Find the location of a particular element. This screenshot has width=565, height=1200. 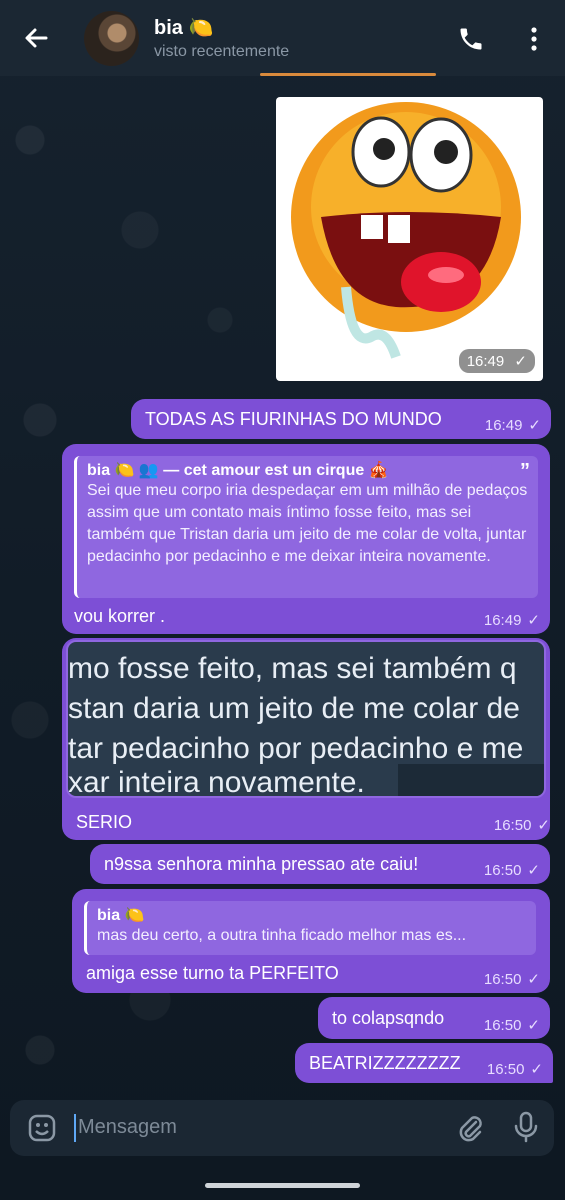

emoji-sticker-image is located at coordinates (406, 230).